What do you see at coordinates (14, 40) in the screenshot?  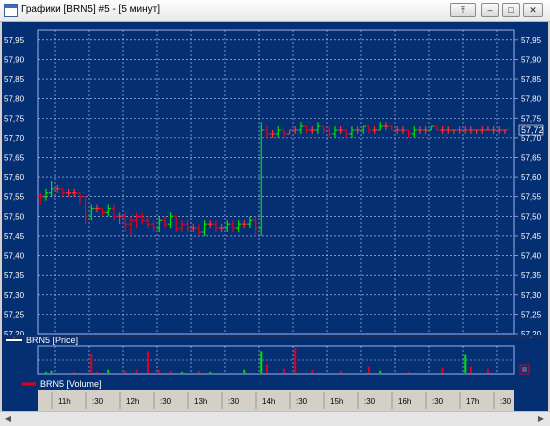 I see `y-tick-label-left: 57,95` at bounding box center [14, 40].